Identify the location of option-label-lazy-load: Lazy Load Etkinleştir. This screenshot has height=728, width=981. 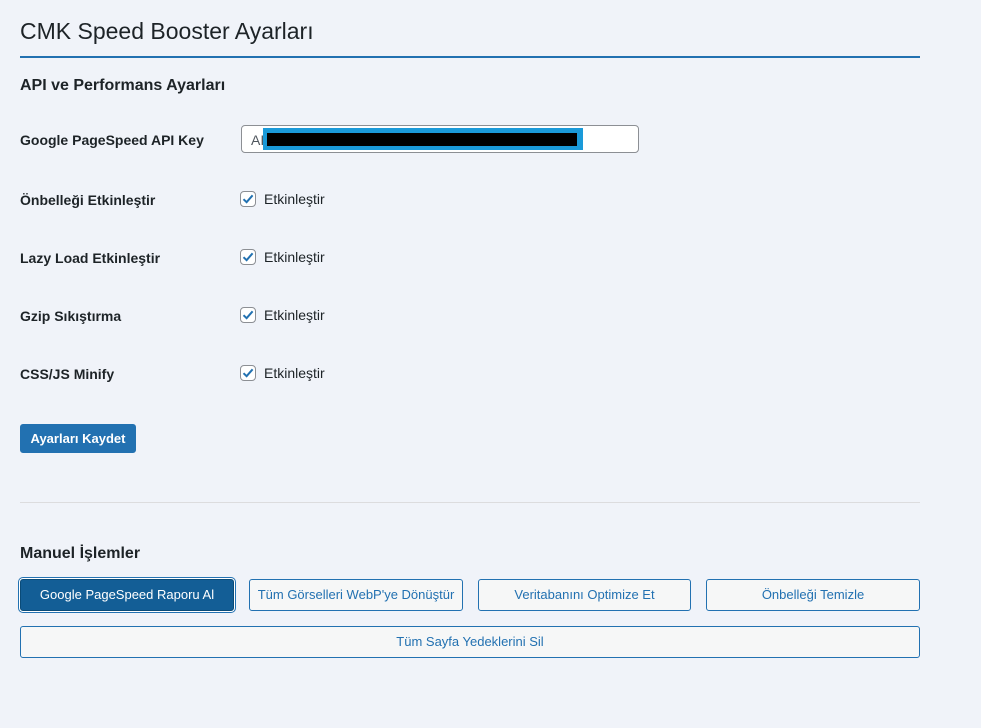
(90, 258).